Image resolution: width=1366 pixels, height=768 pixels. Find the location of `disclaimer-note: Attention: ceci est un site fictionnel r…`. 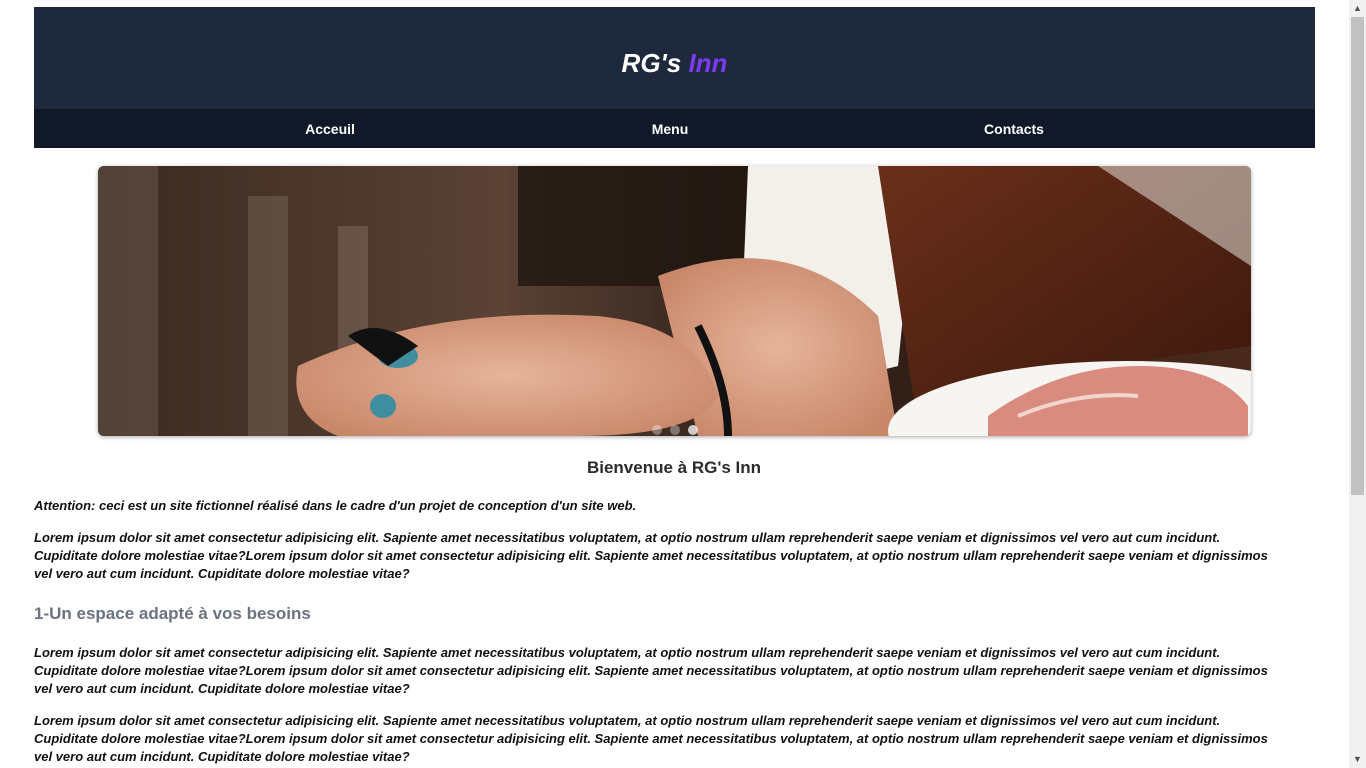

disclaimer-note: Attention: ceci est un site fictionnel r… is located at coordinates (335, 505).